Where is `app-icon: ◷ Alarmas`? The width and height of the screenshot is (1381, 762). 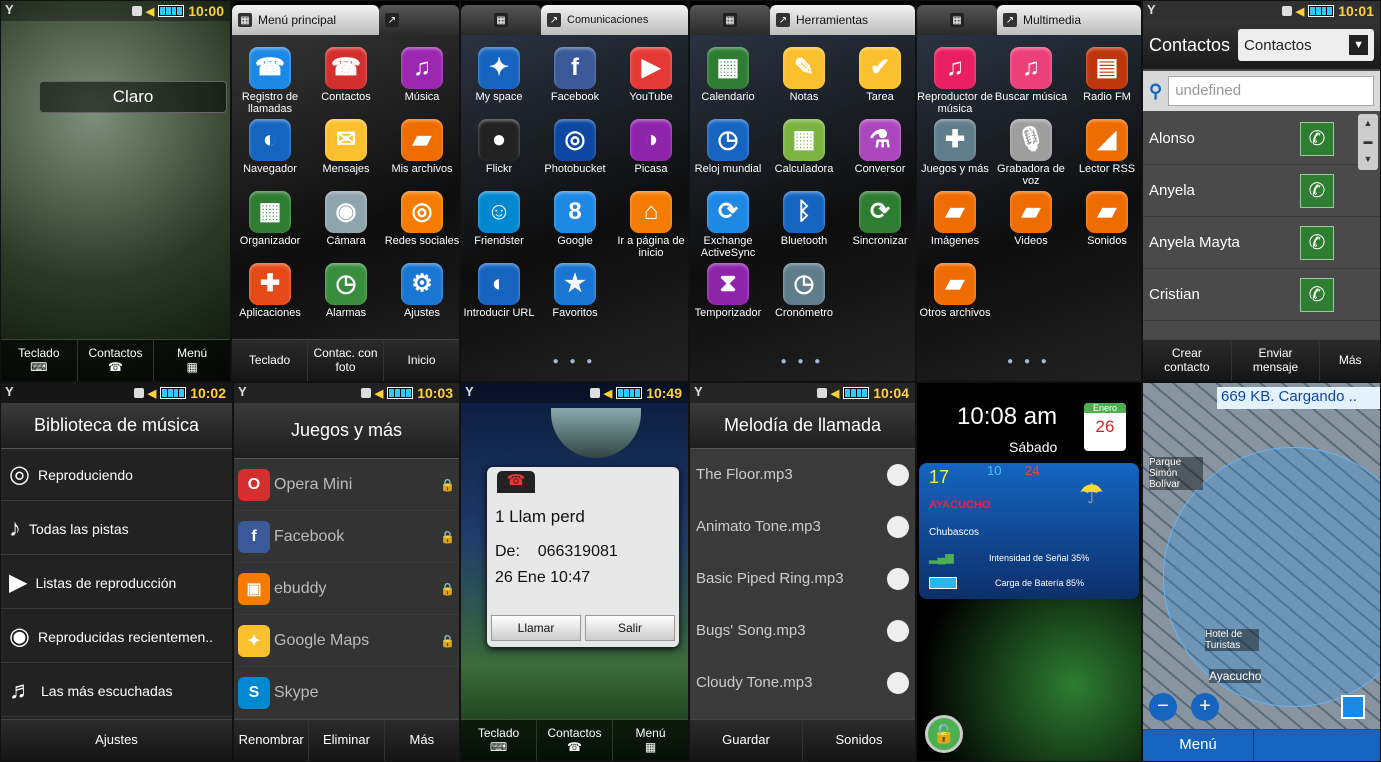
app-icon: ◷ Alarmas is located at coordinates (346, 291).